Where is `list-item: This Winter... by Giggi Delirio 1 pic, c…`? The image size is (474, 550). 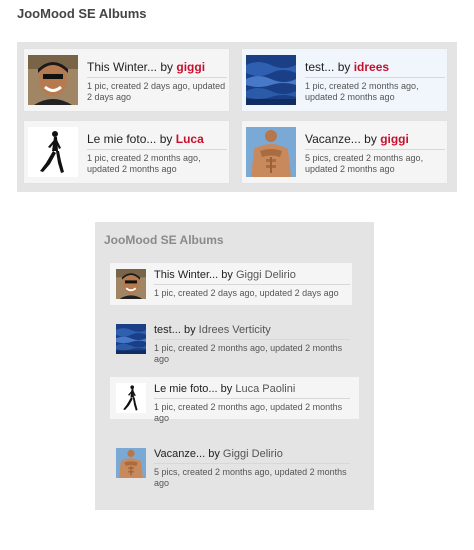 list-item: This Winter... by Giggi Delirio 1 pic, c… is located at coordinates (231, 284).